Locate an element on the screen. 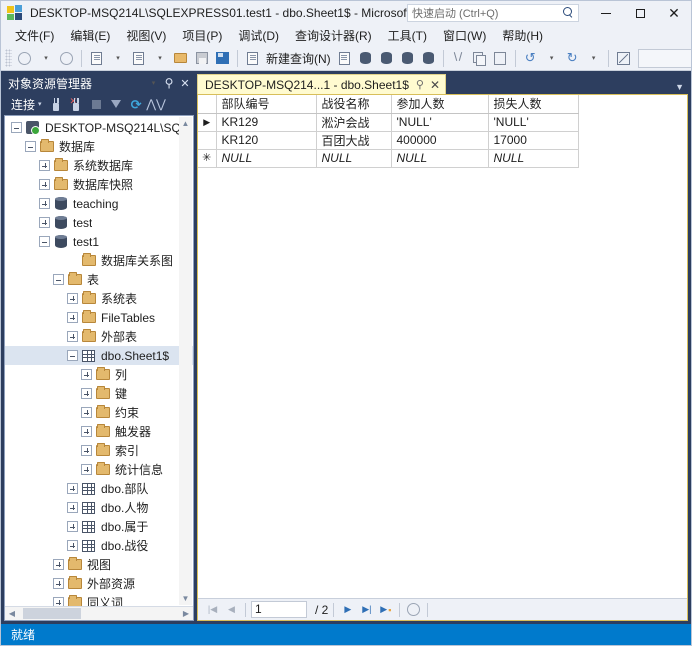 The width and height of the screenshot is (692, 646). row-selector is located at coordinates (207, 140).